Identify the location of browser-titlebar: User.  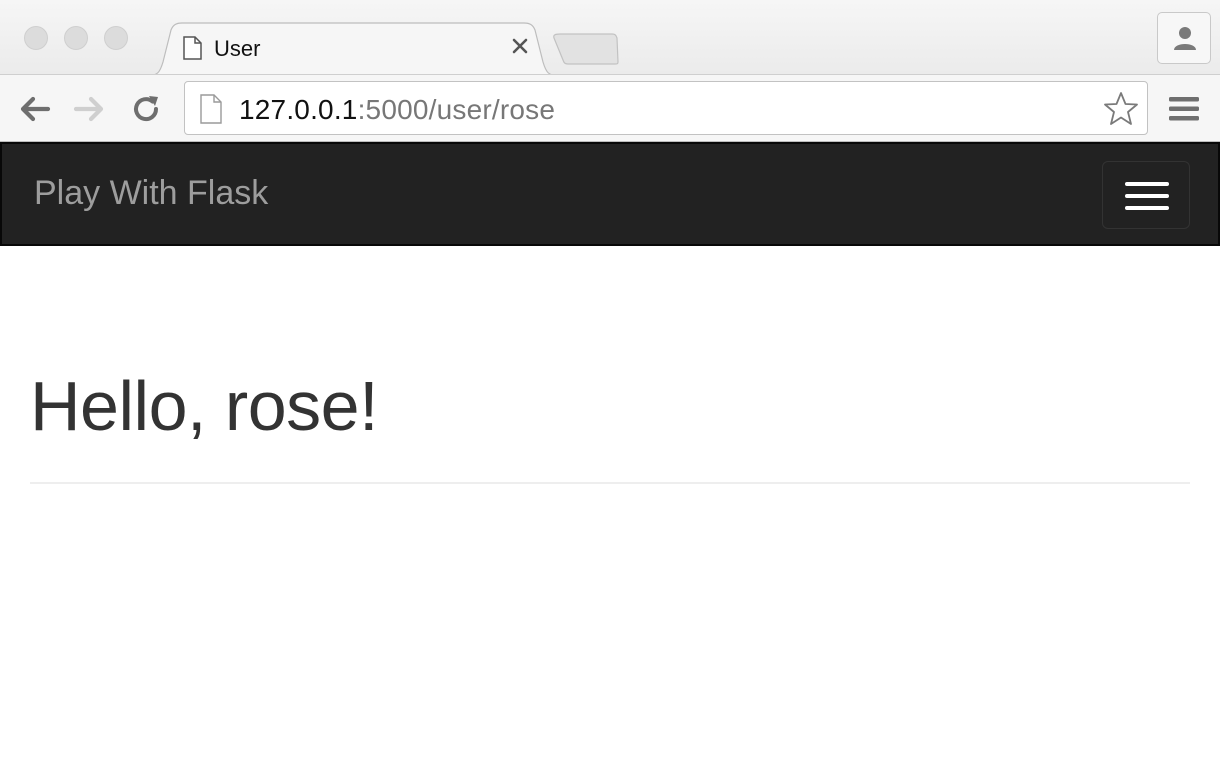
(610, 38).